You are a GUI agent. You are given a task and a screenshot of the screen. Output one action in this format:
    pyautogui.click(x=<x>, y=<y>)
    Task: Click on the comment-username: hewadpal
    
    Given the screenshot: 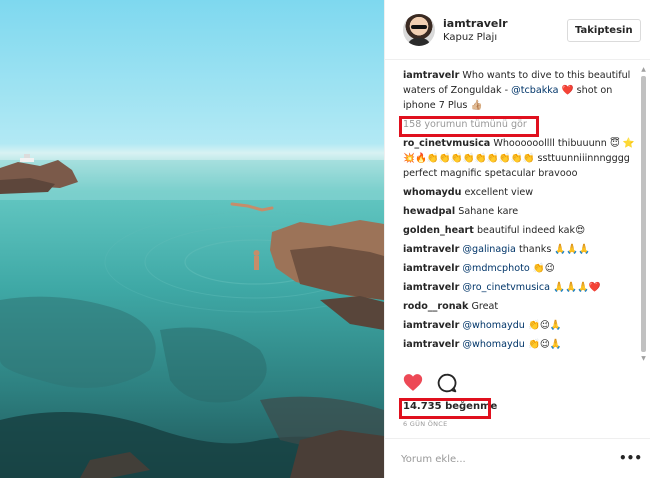 What is the action you would take?
    pyautogui.click(x=429, y=211)
    